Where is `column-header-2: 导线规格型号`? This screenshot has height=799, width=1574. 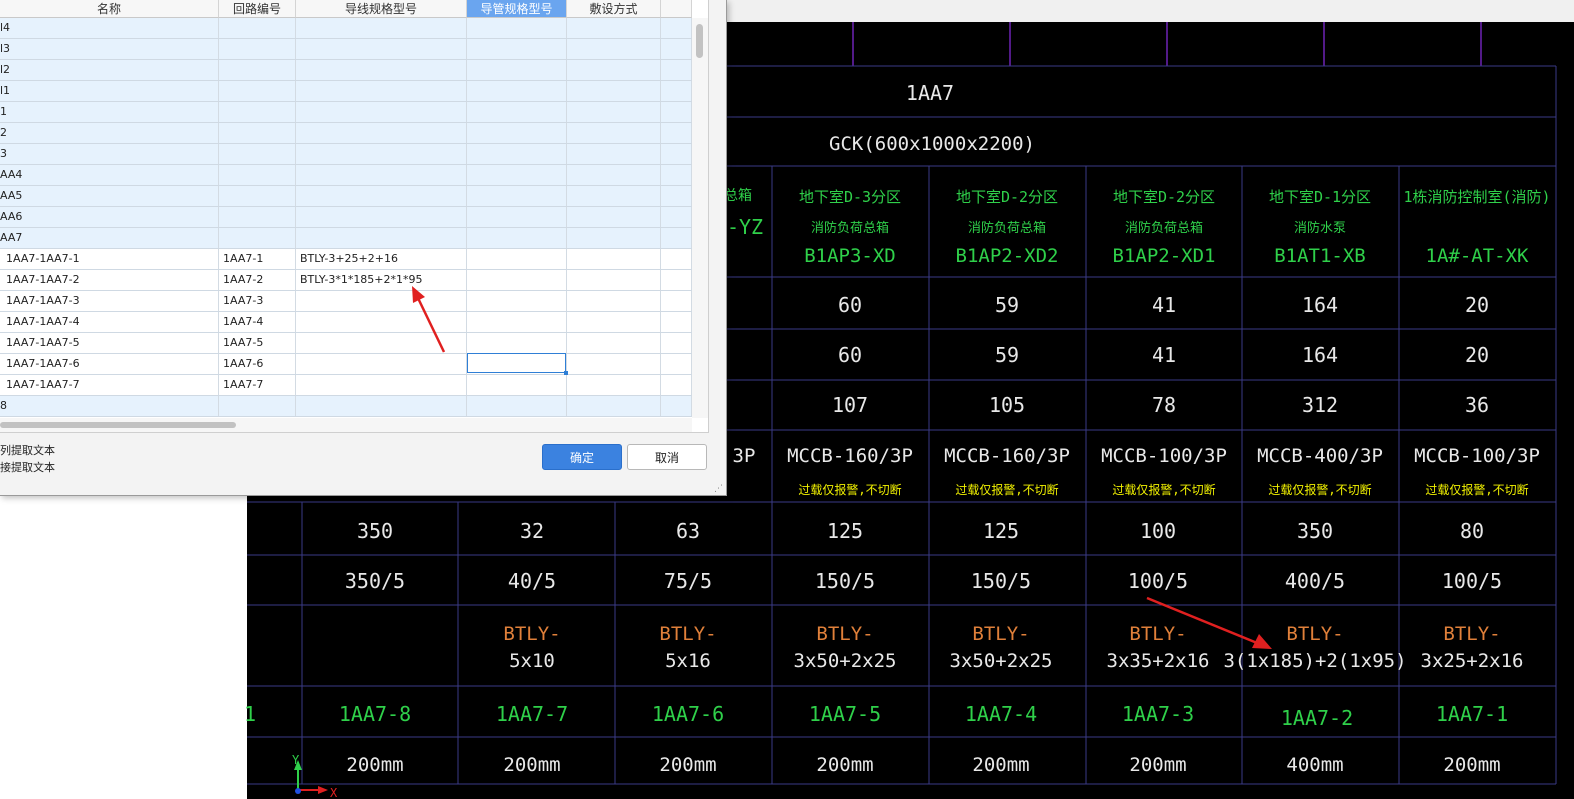
column-header-2: 导线规格型号 is located at coordinates (381, 9).